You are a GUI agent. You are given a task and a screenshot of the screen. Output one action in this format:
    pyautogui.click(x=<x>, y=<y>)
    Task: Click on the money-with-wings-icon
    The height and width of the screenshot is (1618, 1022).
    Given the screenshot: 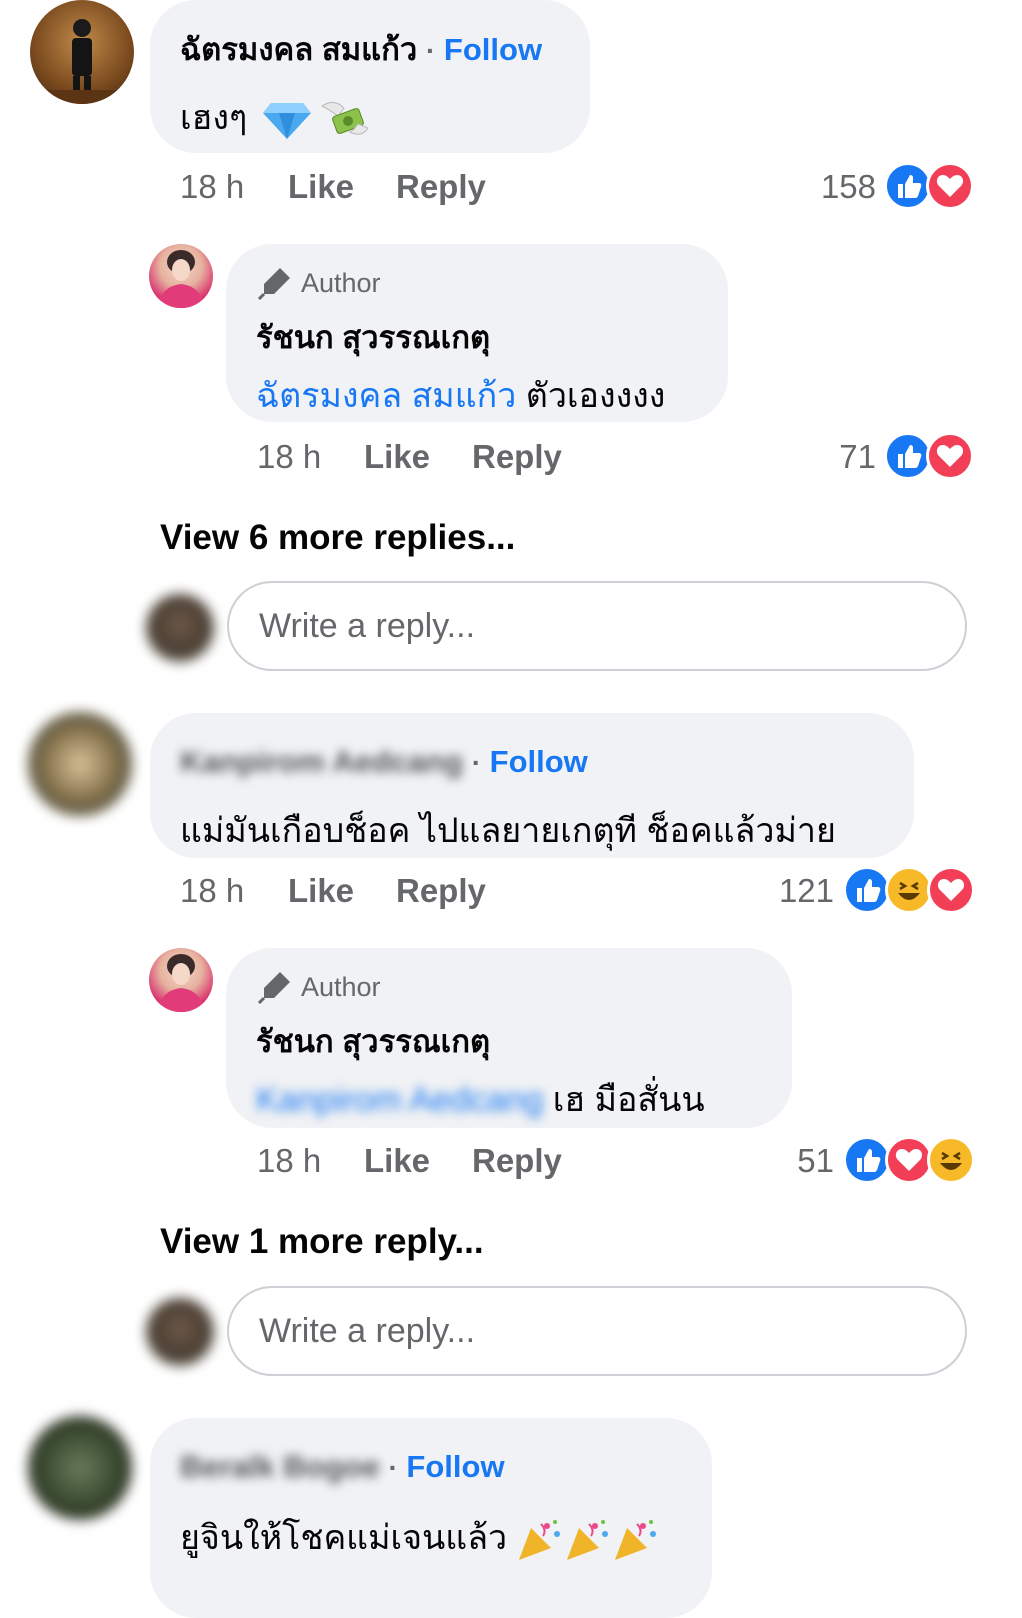 What is the action you would take?
    pyautogui.click(x=345, y=118)
    